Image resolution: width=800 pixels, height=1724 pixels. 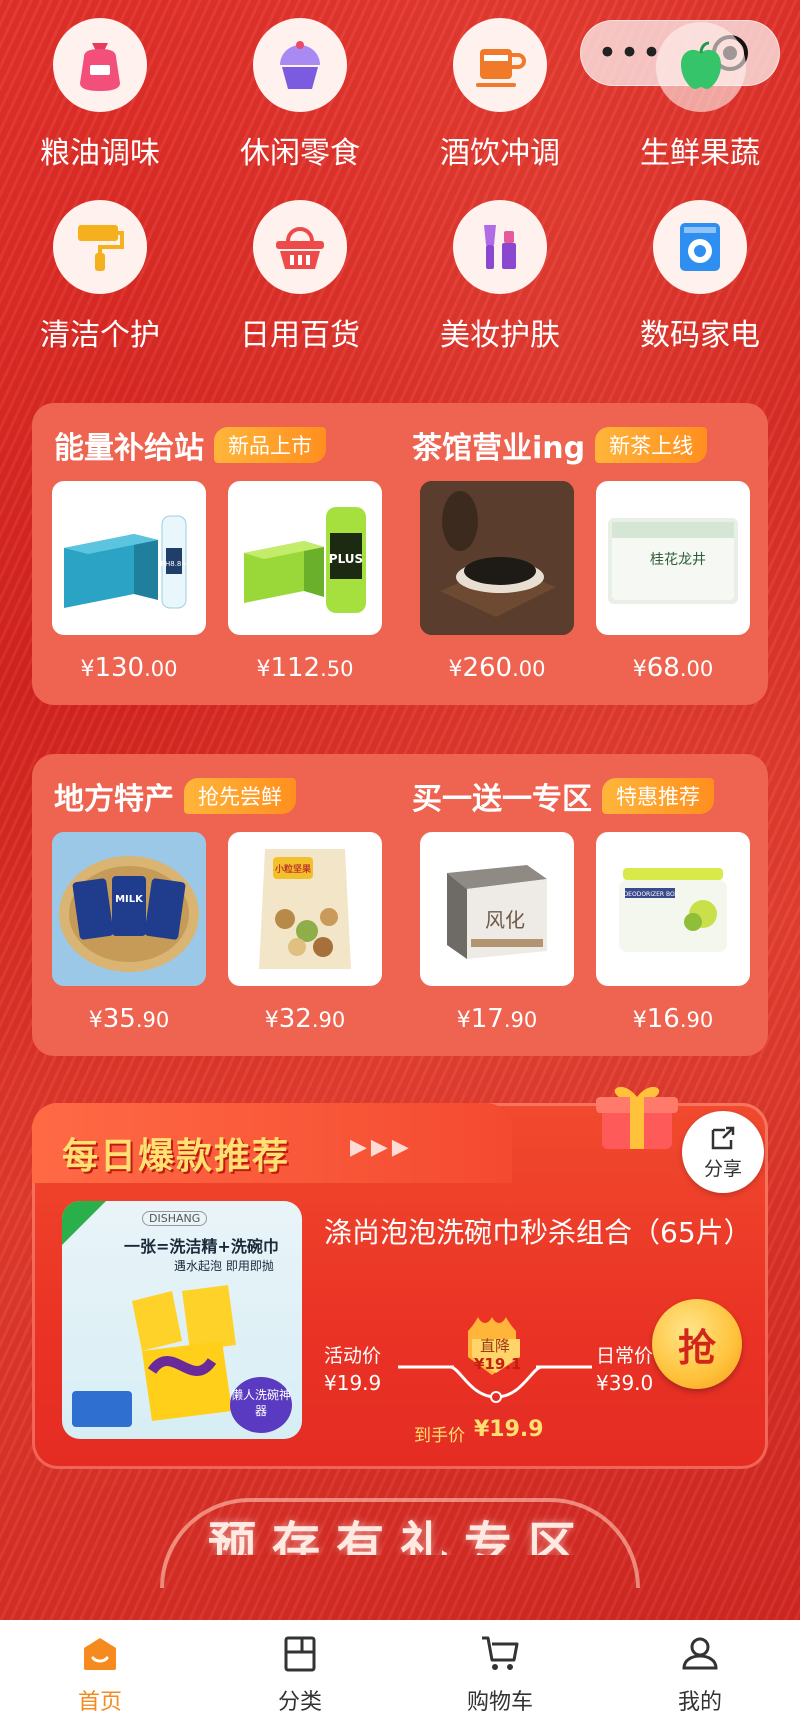 What do you see at coordinates (489, 1379) in the screenshot?
I see `price-comparison: 活动价 ¥19.9 直降 ¥19.1 日常价 ¥39.0 到手价 ¥19.9` at bounding box center [489, 1379].